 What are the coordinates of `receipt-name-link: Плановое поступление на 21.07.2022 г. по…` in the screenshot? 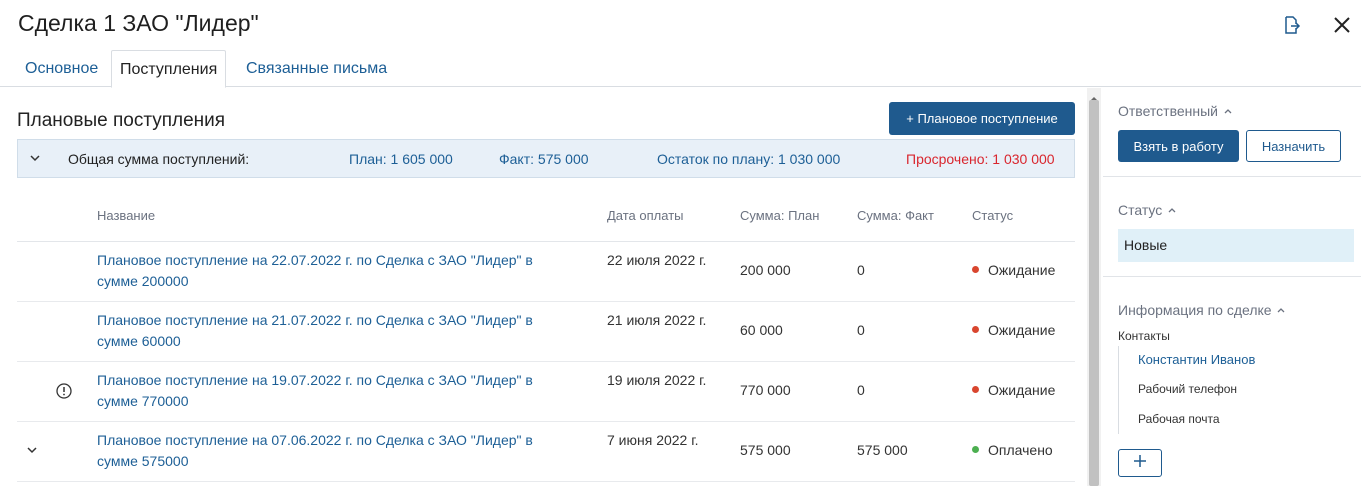 It's located at (327, 331).